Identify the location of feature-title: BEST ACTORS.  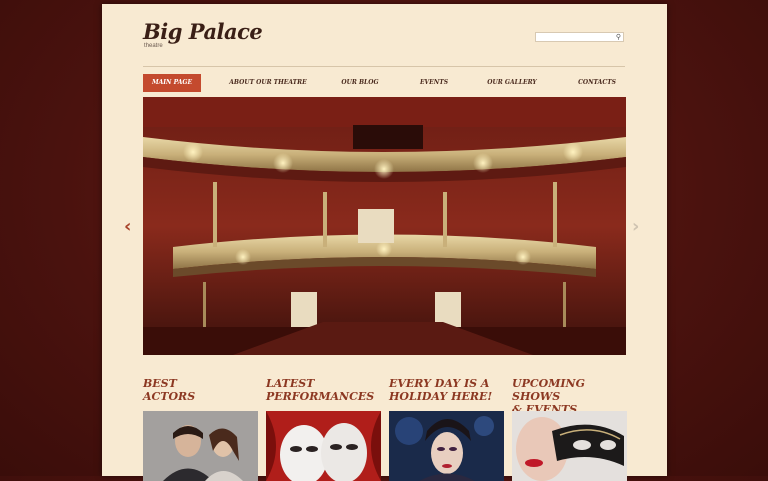
(200, 390).